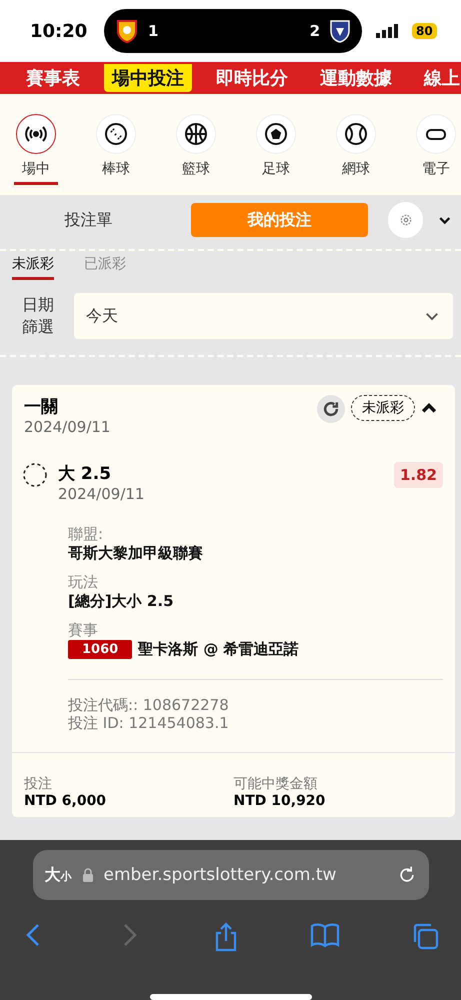  I want to click on signal-icon, so click(387, 31).